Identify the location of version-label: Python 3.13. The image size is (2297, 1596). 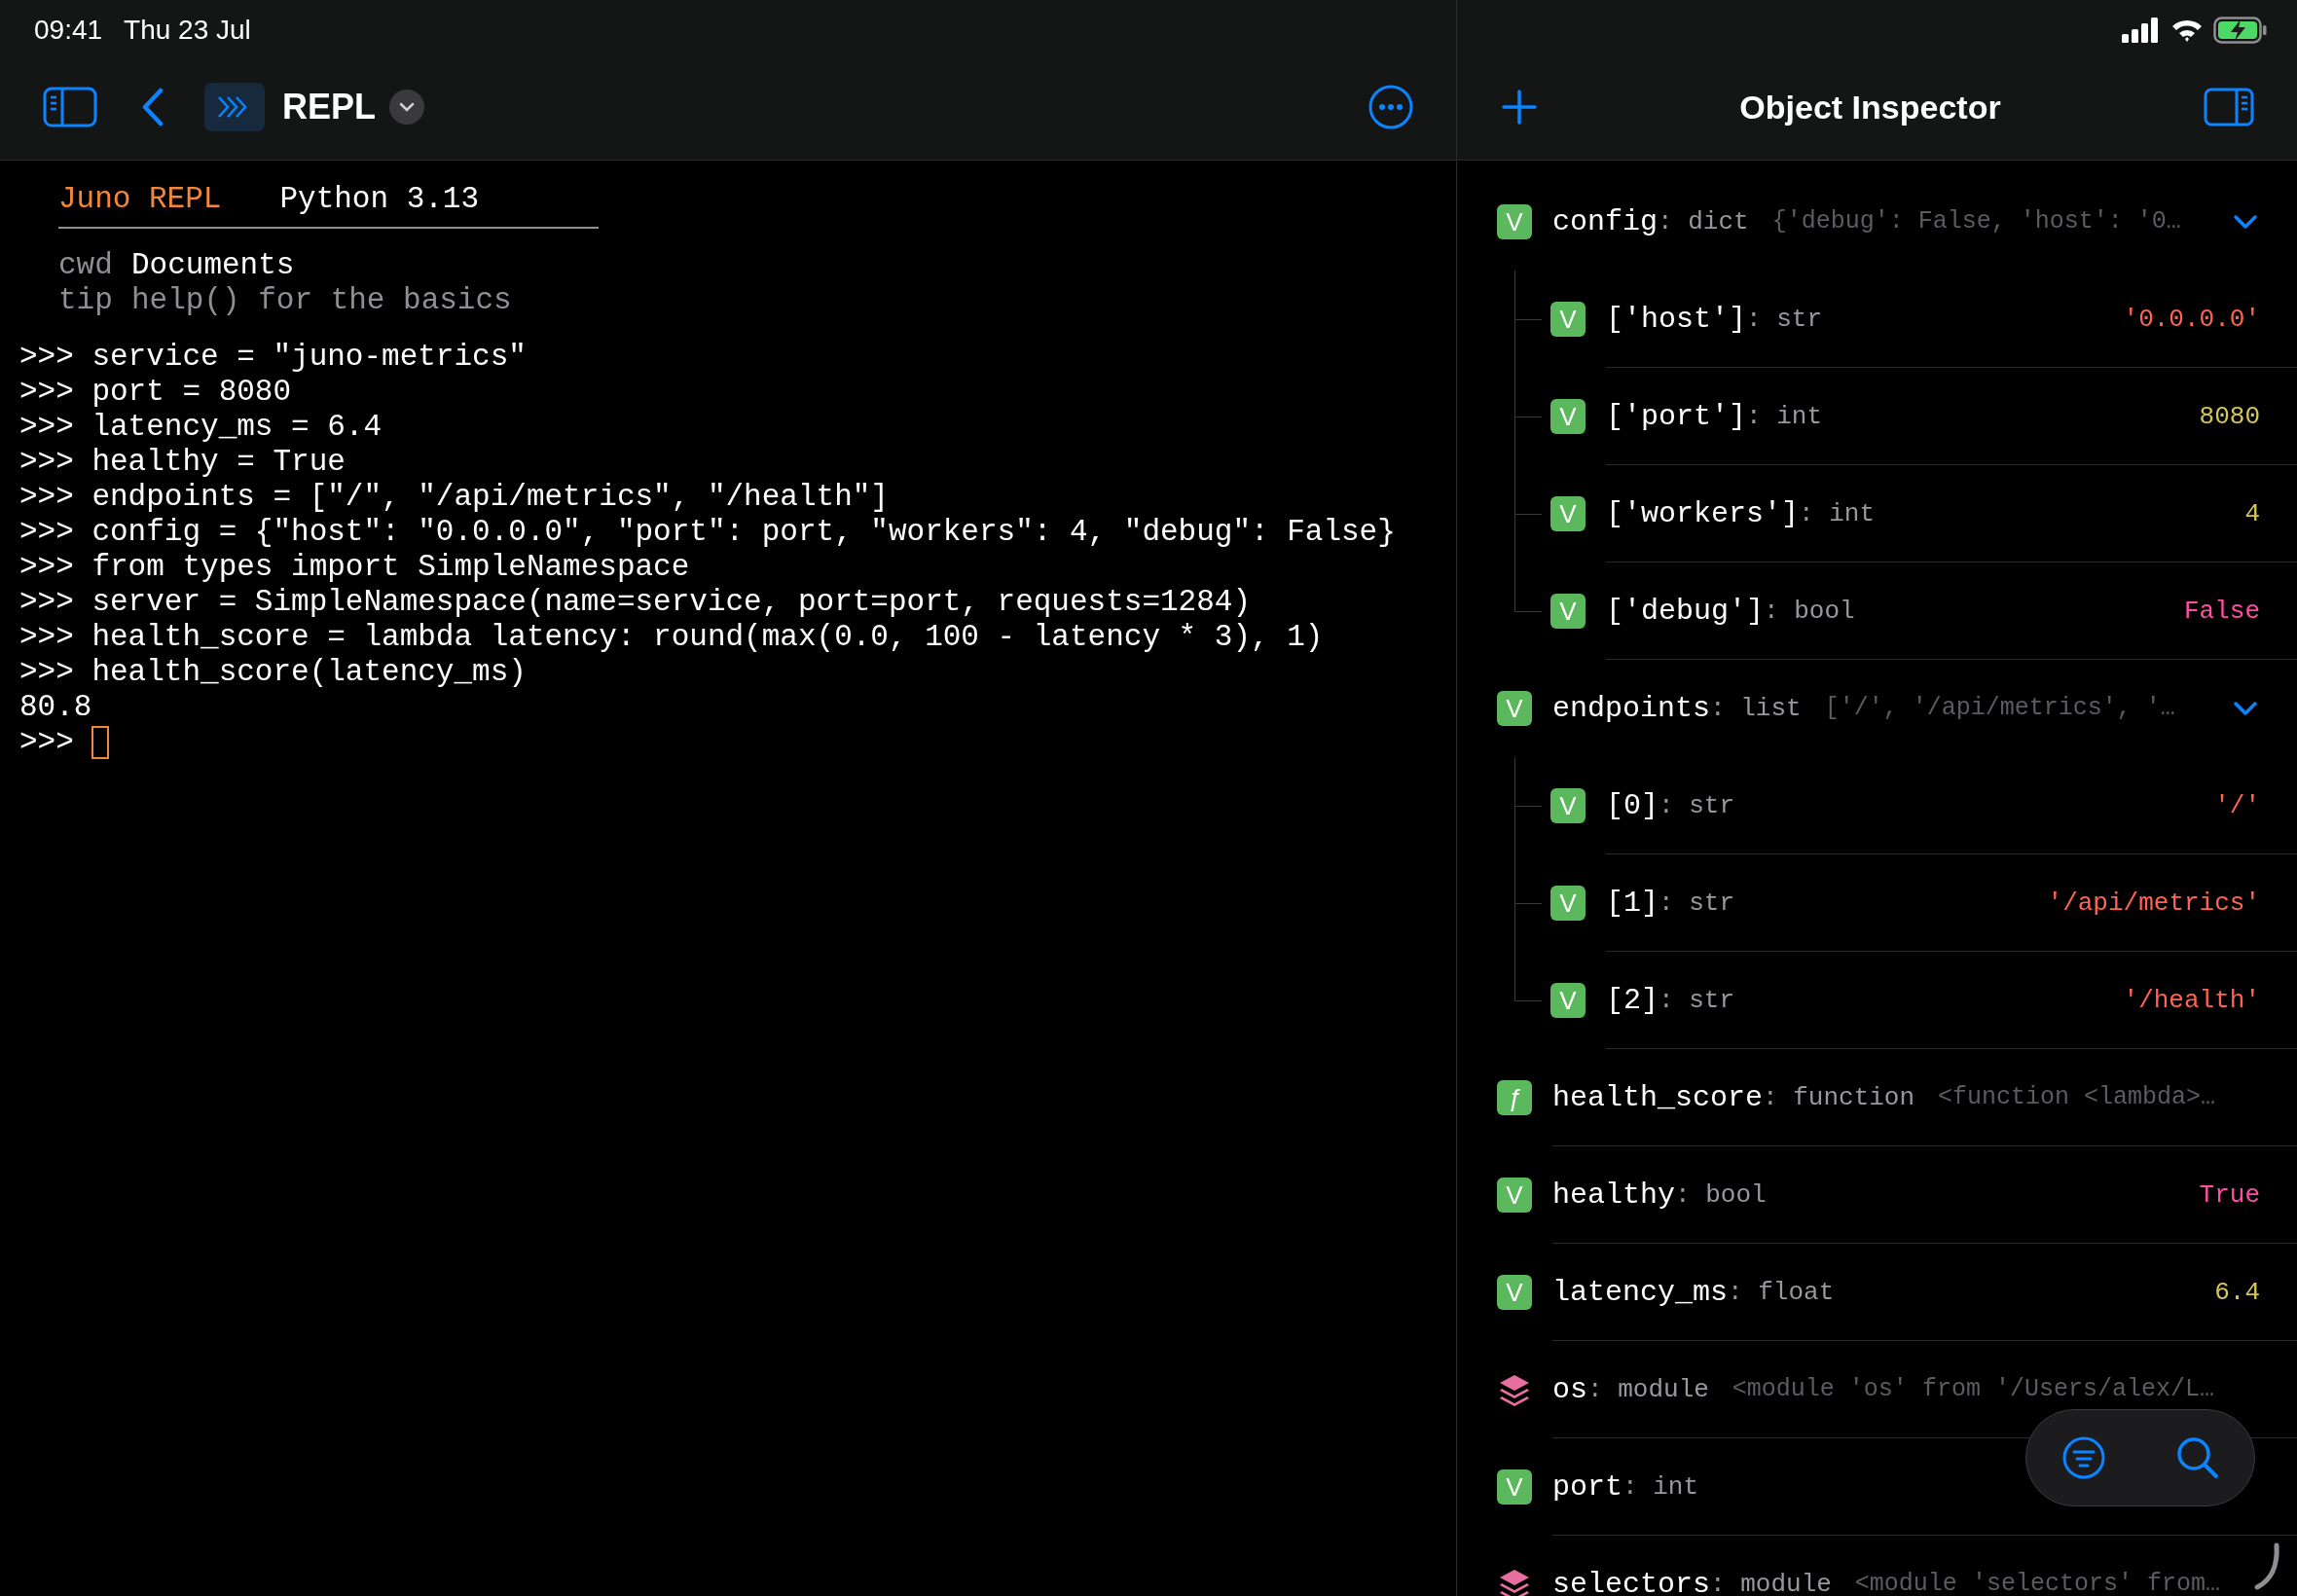
(380, 199).